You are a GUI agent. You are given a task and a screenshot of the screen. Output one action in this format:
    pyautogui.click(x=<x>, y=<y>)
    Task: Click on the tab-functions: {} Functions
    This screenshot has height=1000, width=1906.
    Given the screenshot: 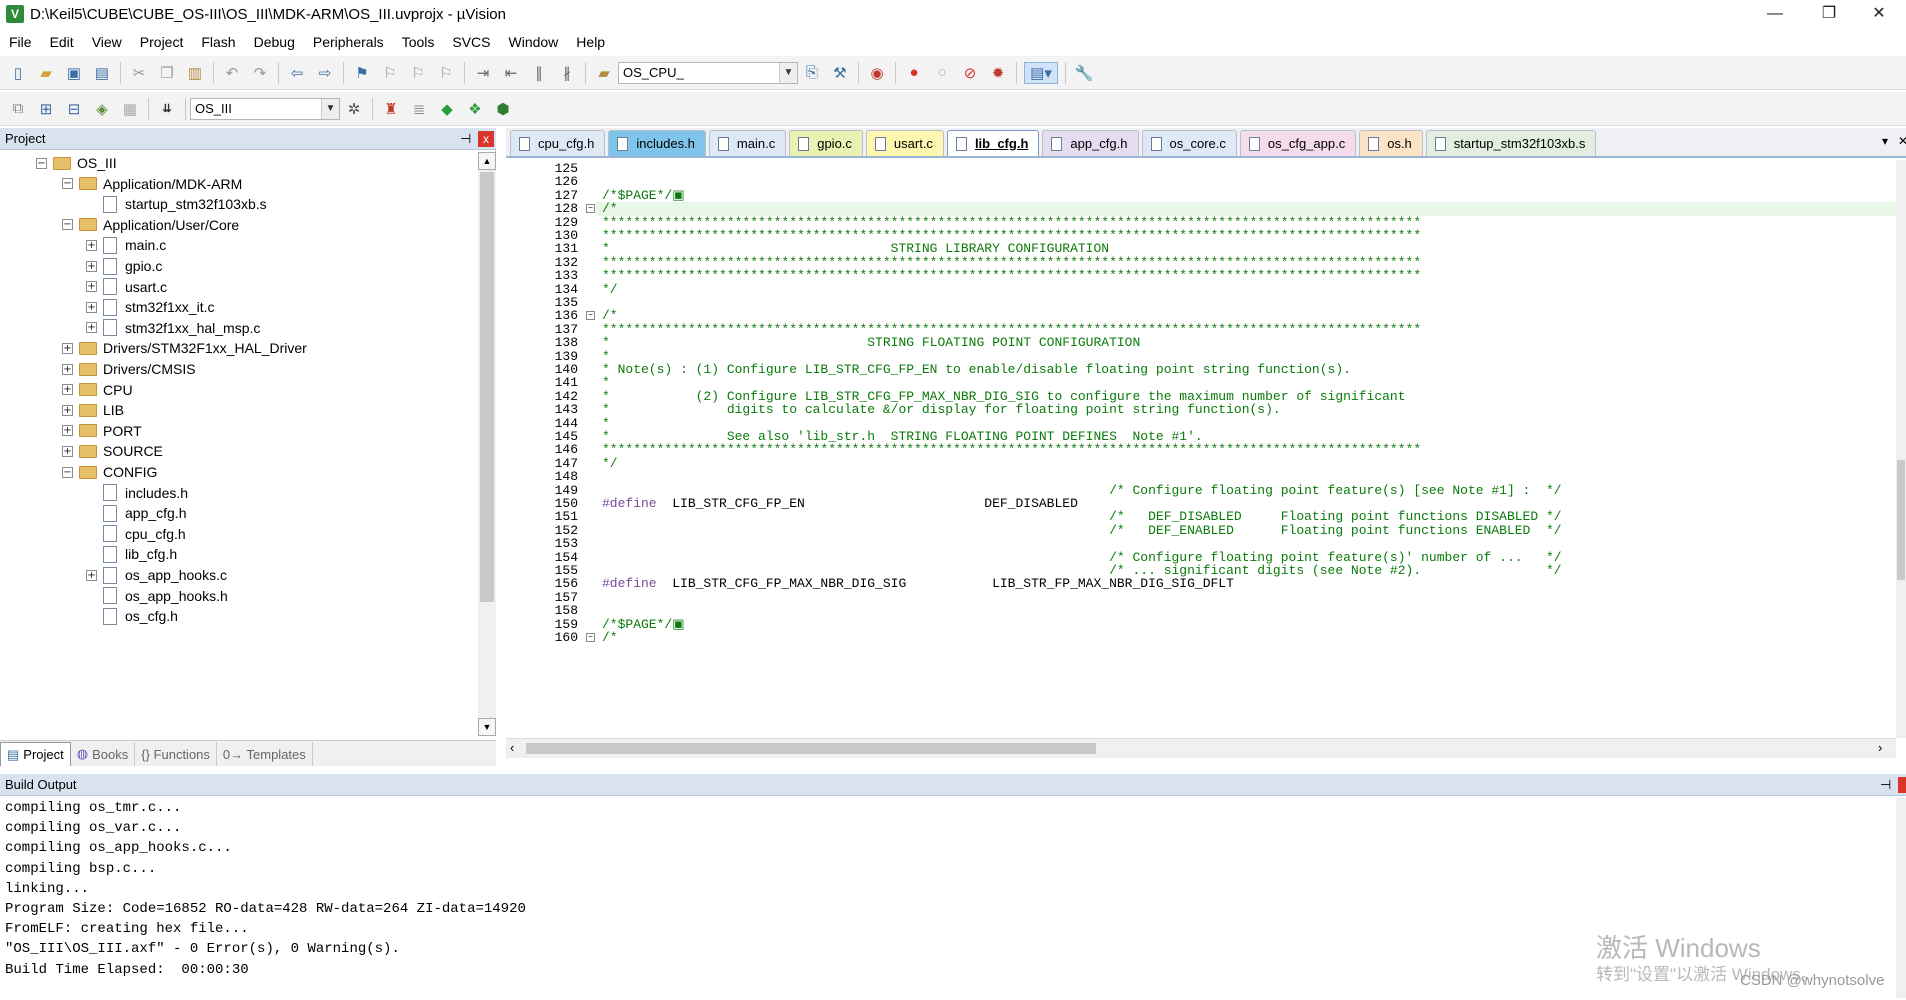 What is the action you would take?
    pyautogui.click(x=176, y=754)
    